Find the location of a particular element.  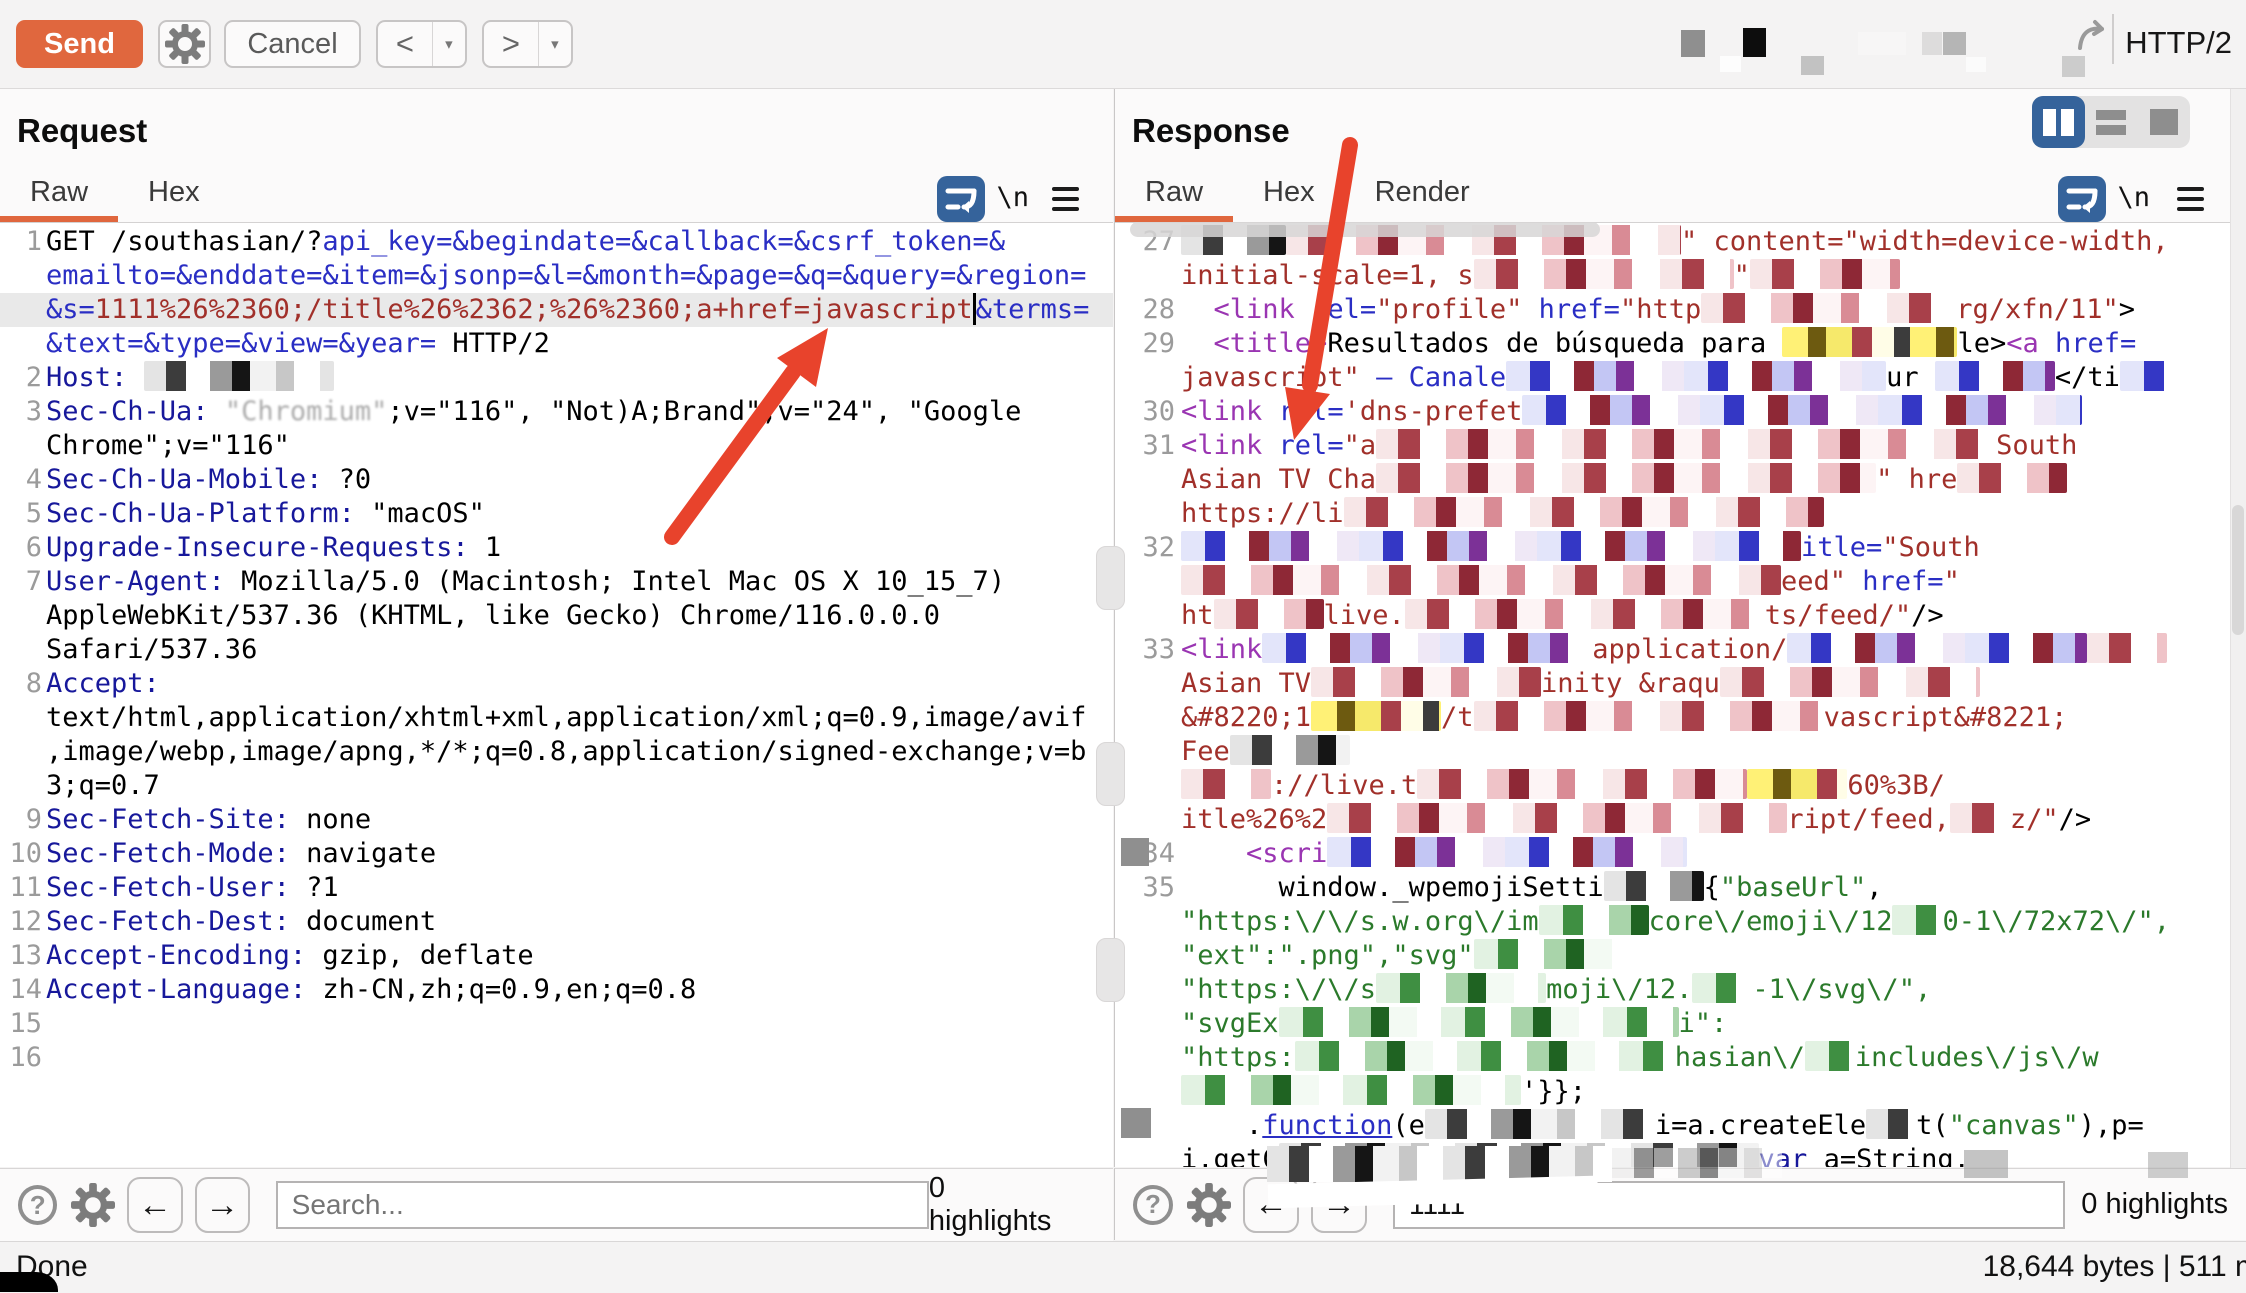

text-cursor is located at coordinates (974, 308).